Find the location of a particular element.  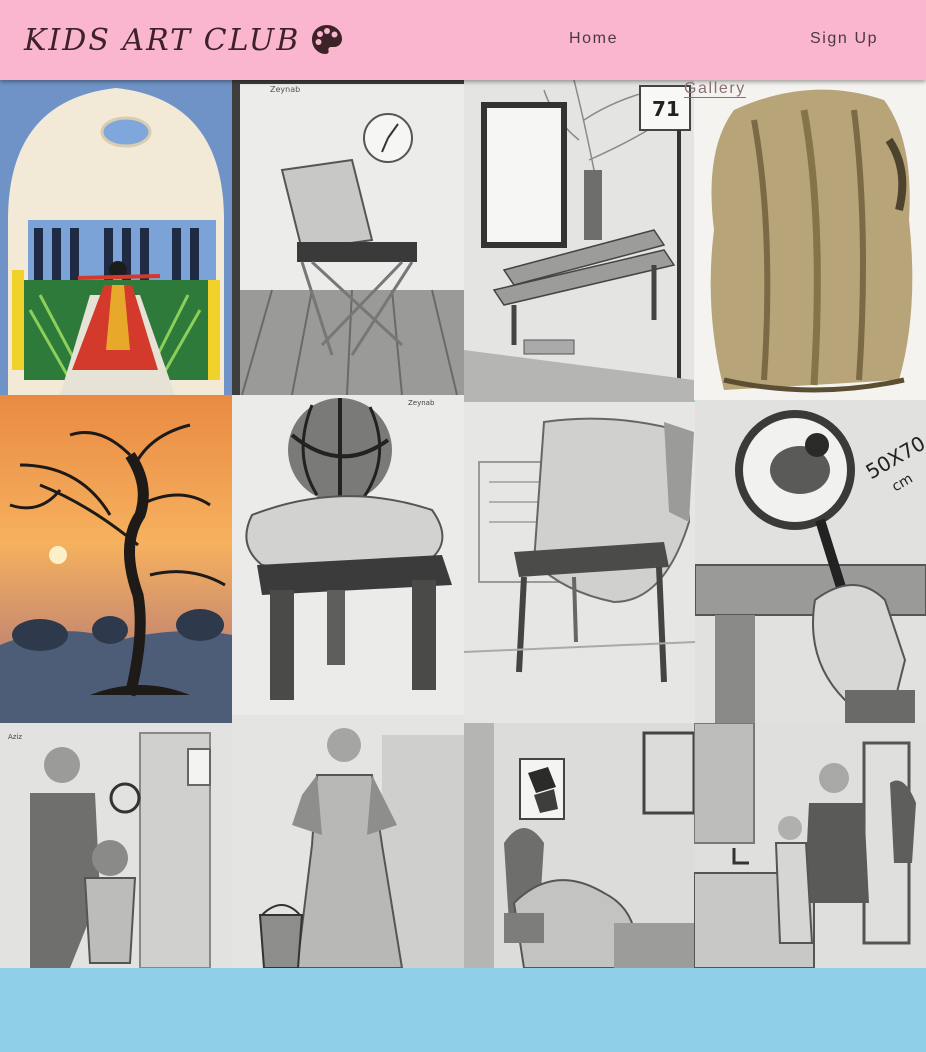

nav-home-link: Home is located at coordinates (593, 39).